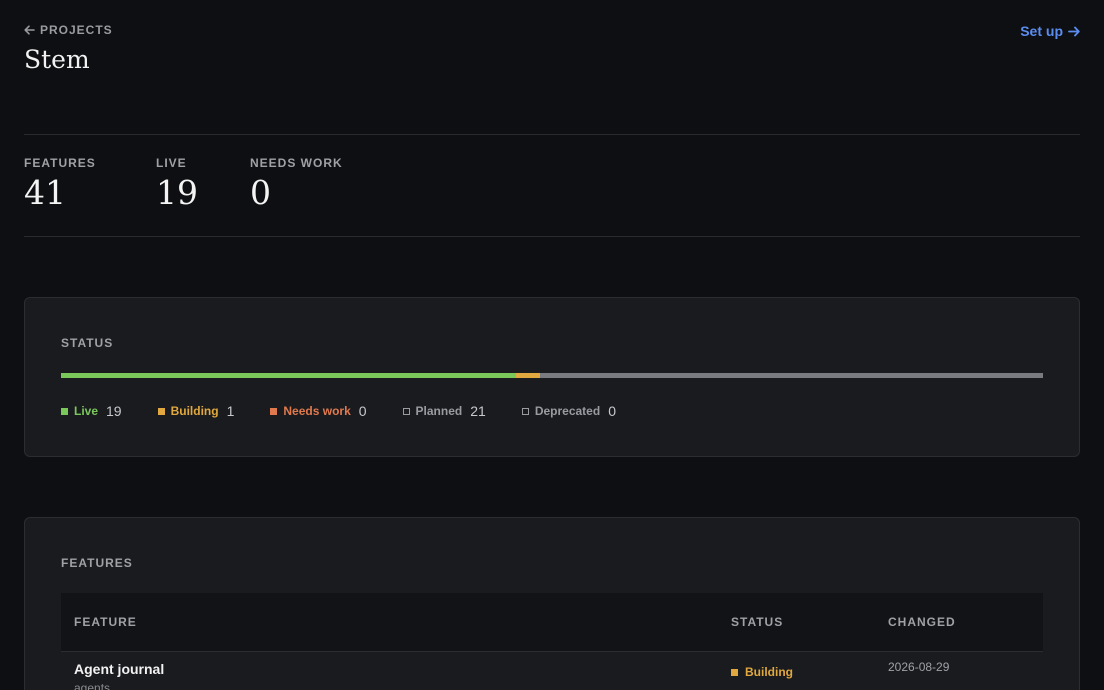  What do you see at coordinates (87, 343) in the screenshot?
I see `status-card-title: STATUS` at bounding box center [87, 343].